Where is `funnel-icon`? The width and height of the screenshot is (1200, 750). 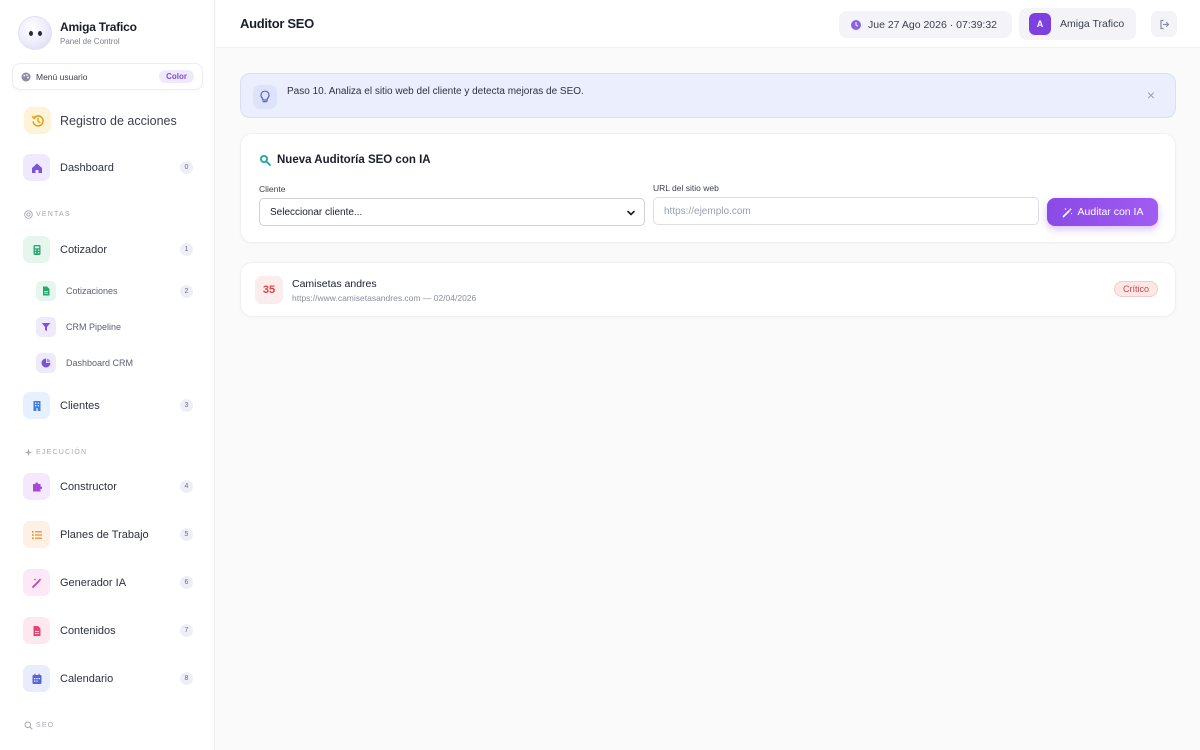
funnel-icon is located at coordinates (46, 327).